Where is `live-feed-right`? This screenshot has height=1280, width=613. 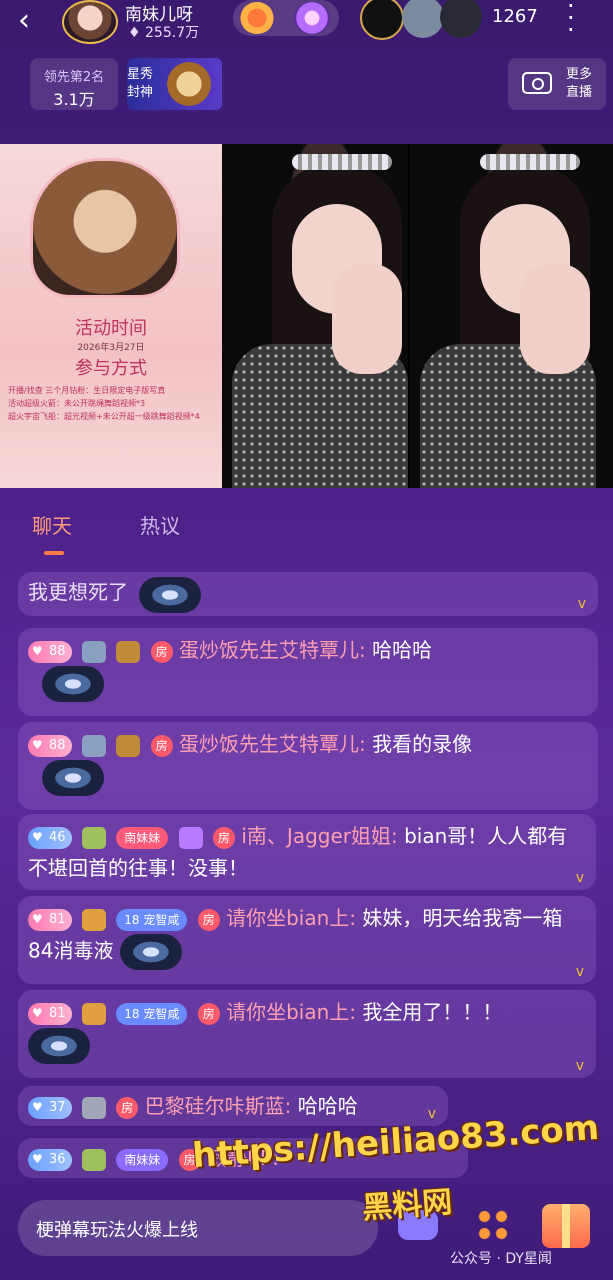
live-feed-right is located at coordinates (511, 316).